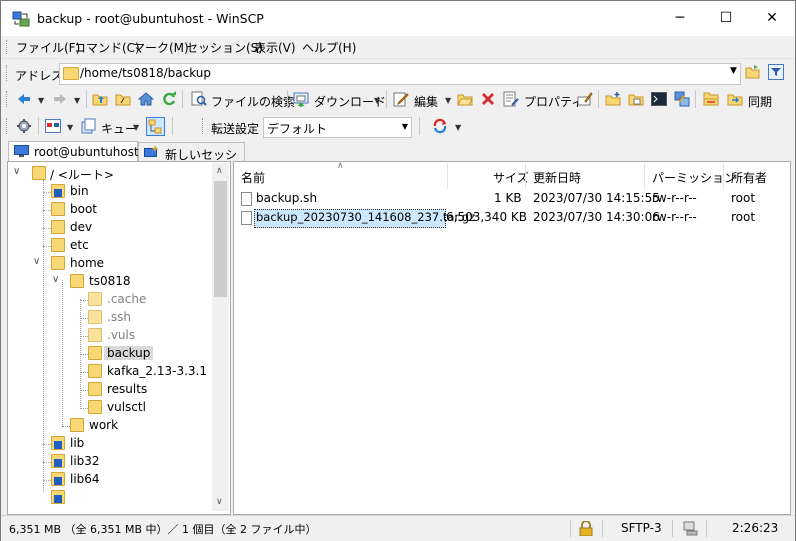  Describe the element at coordinates (110, 281) in the screenshot. I see `tree-item-ts0818: ts0818` at that location.